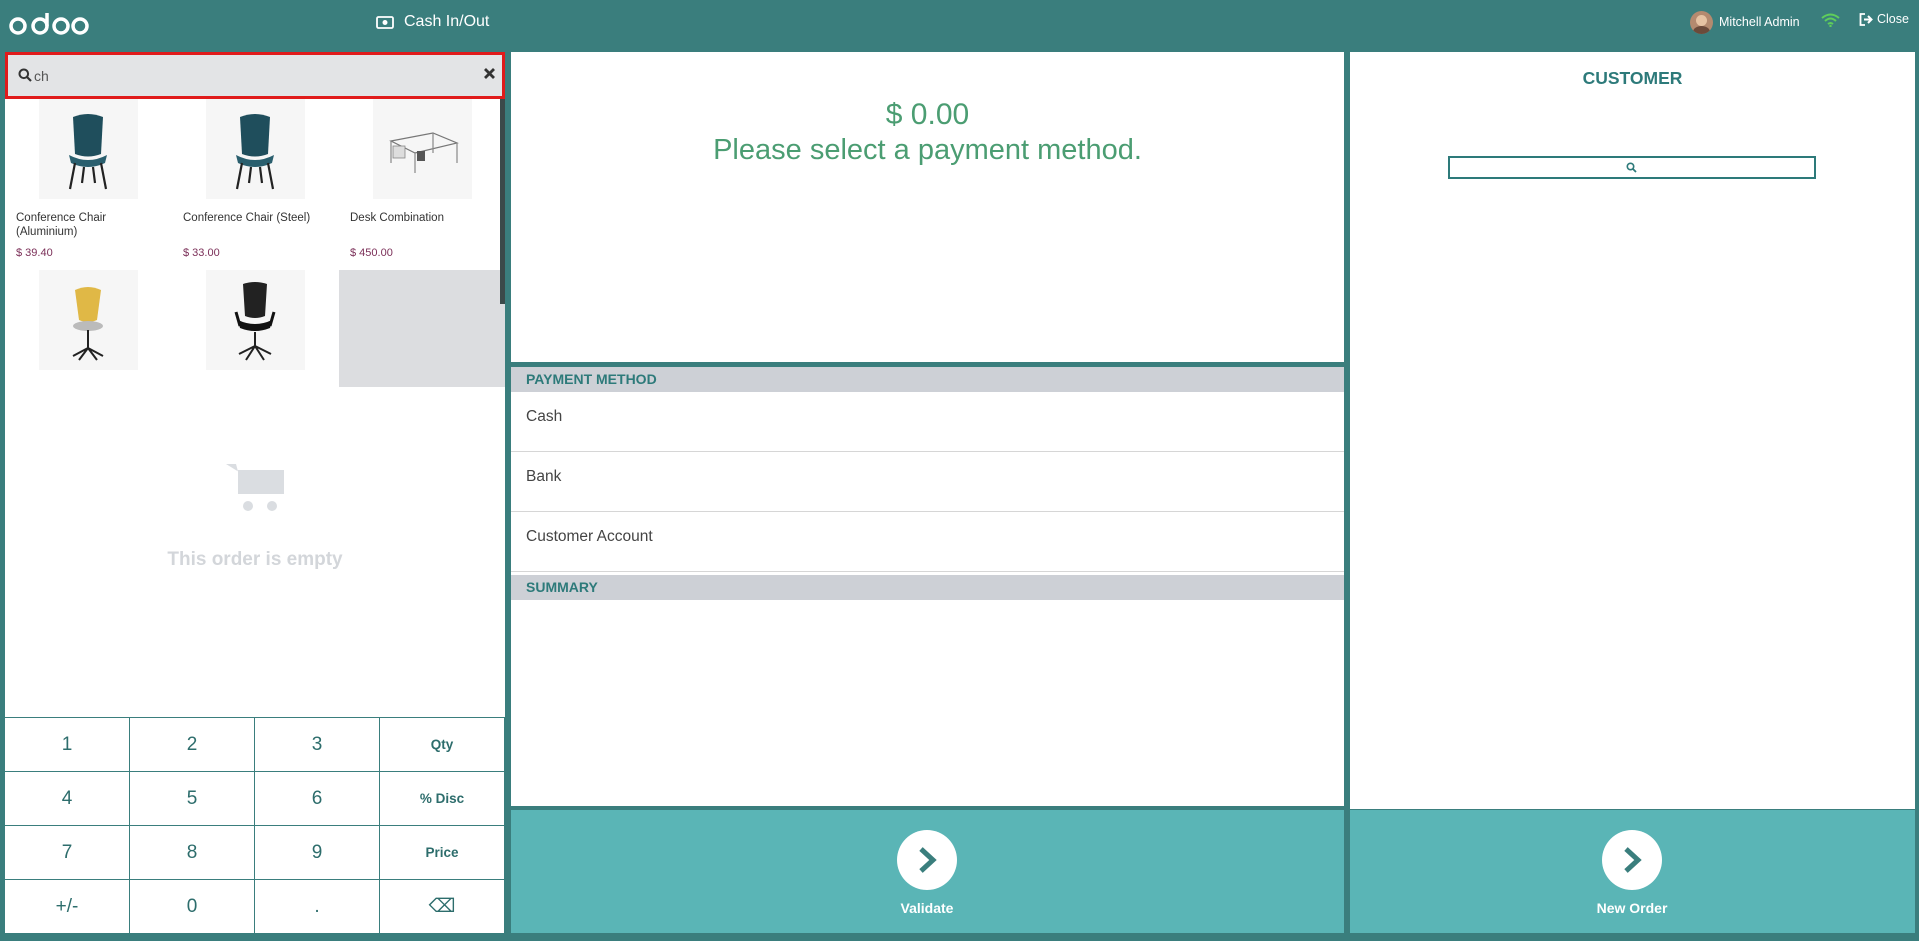 The width and height of the screenshot is (1919, 941). What do you see at coordinates (1759, 22) in the screenshot?
I see `user-name: Mitchell Admin` at bounding box center [1759, 22].